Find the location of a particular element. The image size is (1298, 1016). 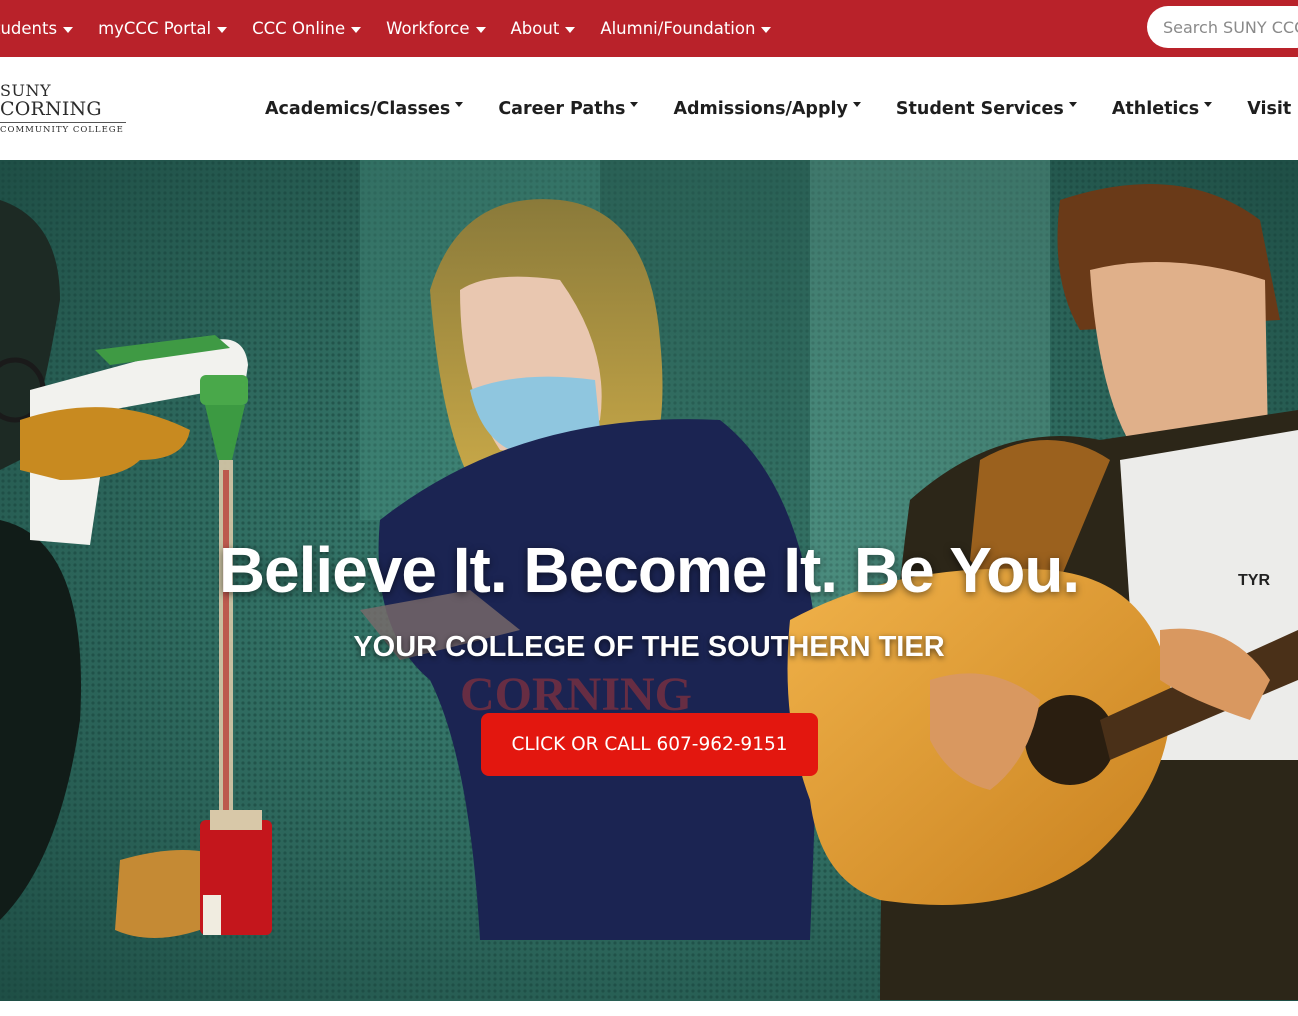

nav-academics-classes: Academics/Classes is located at coordinates (364, 108).